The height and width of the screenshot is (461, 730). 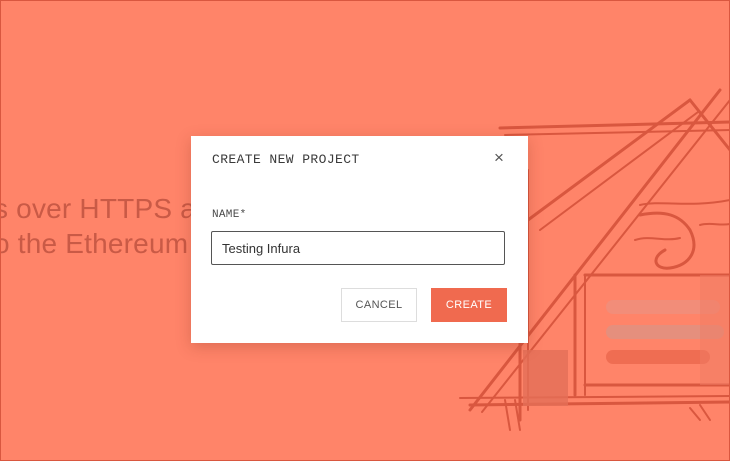 I want to click on wavy-banner, so click(x=667, y=240).